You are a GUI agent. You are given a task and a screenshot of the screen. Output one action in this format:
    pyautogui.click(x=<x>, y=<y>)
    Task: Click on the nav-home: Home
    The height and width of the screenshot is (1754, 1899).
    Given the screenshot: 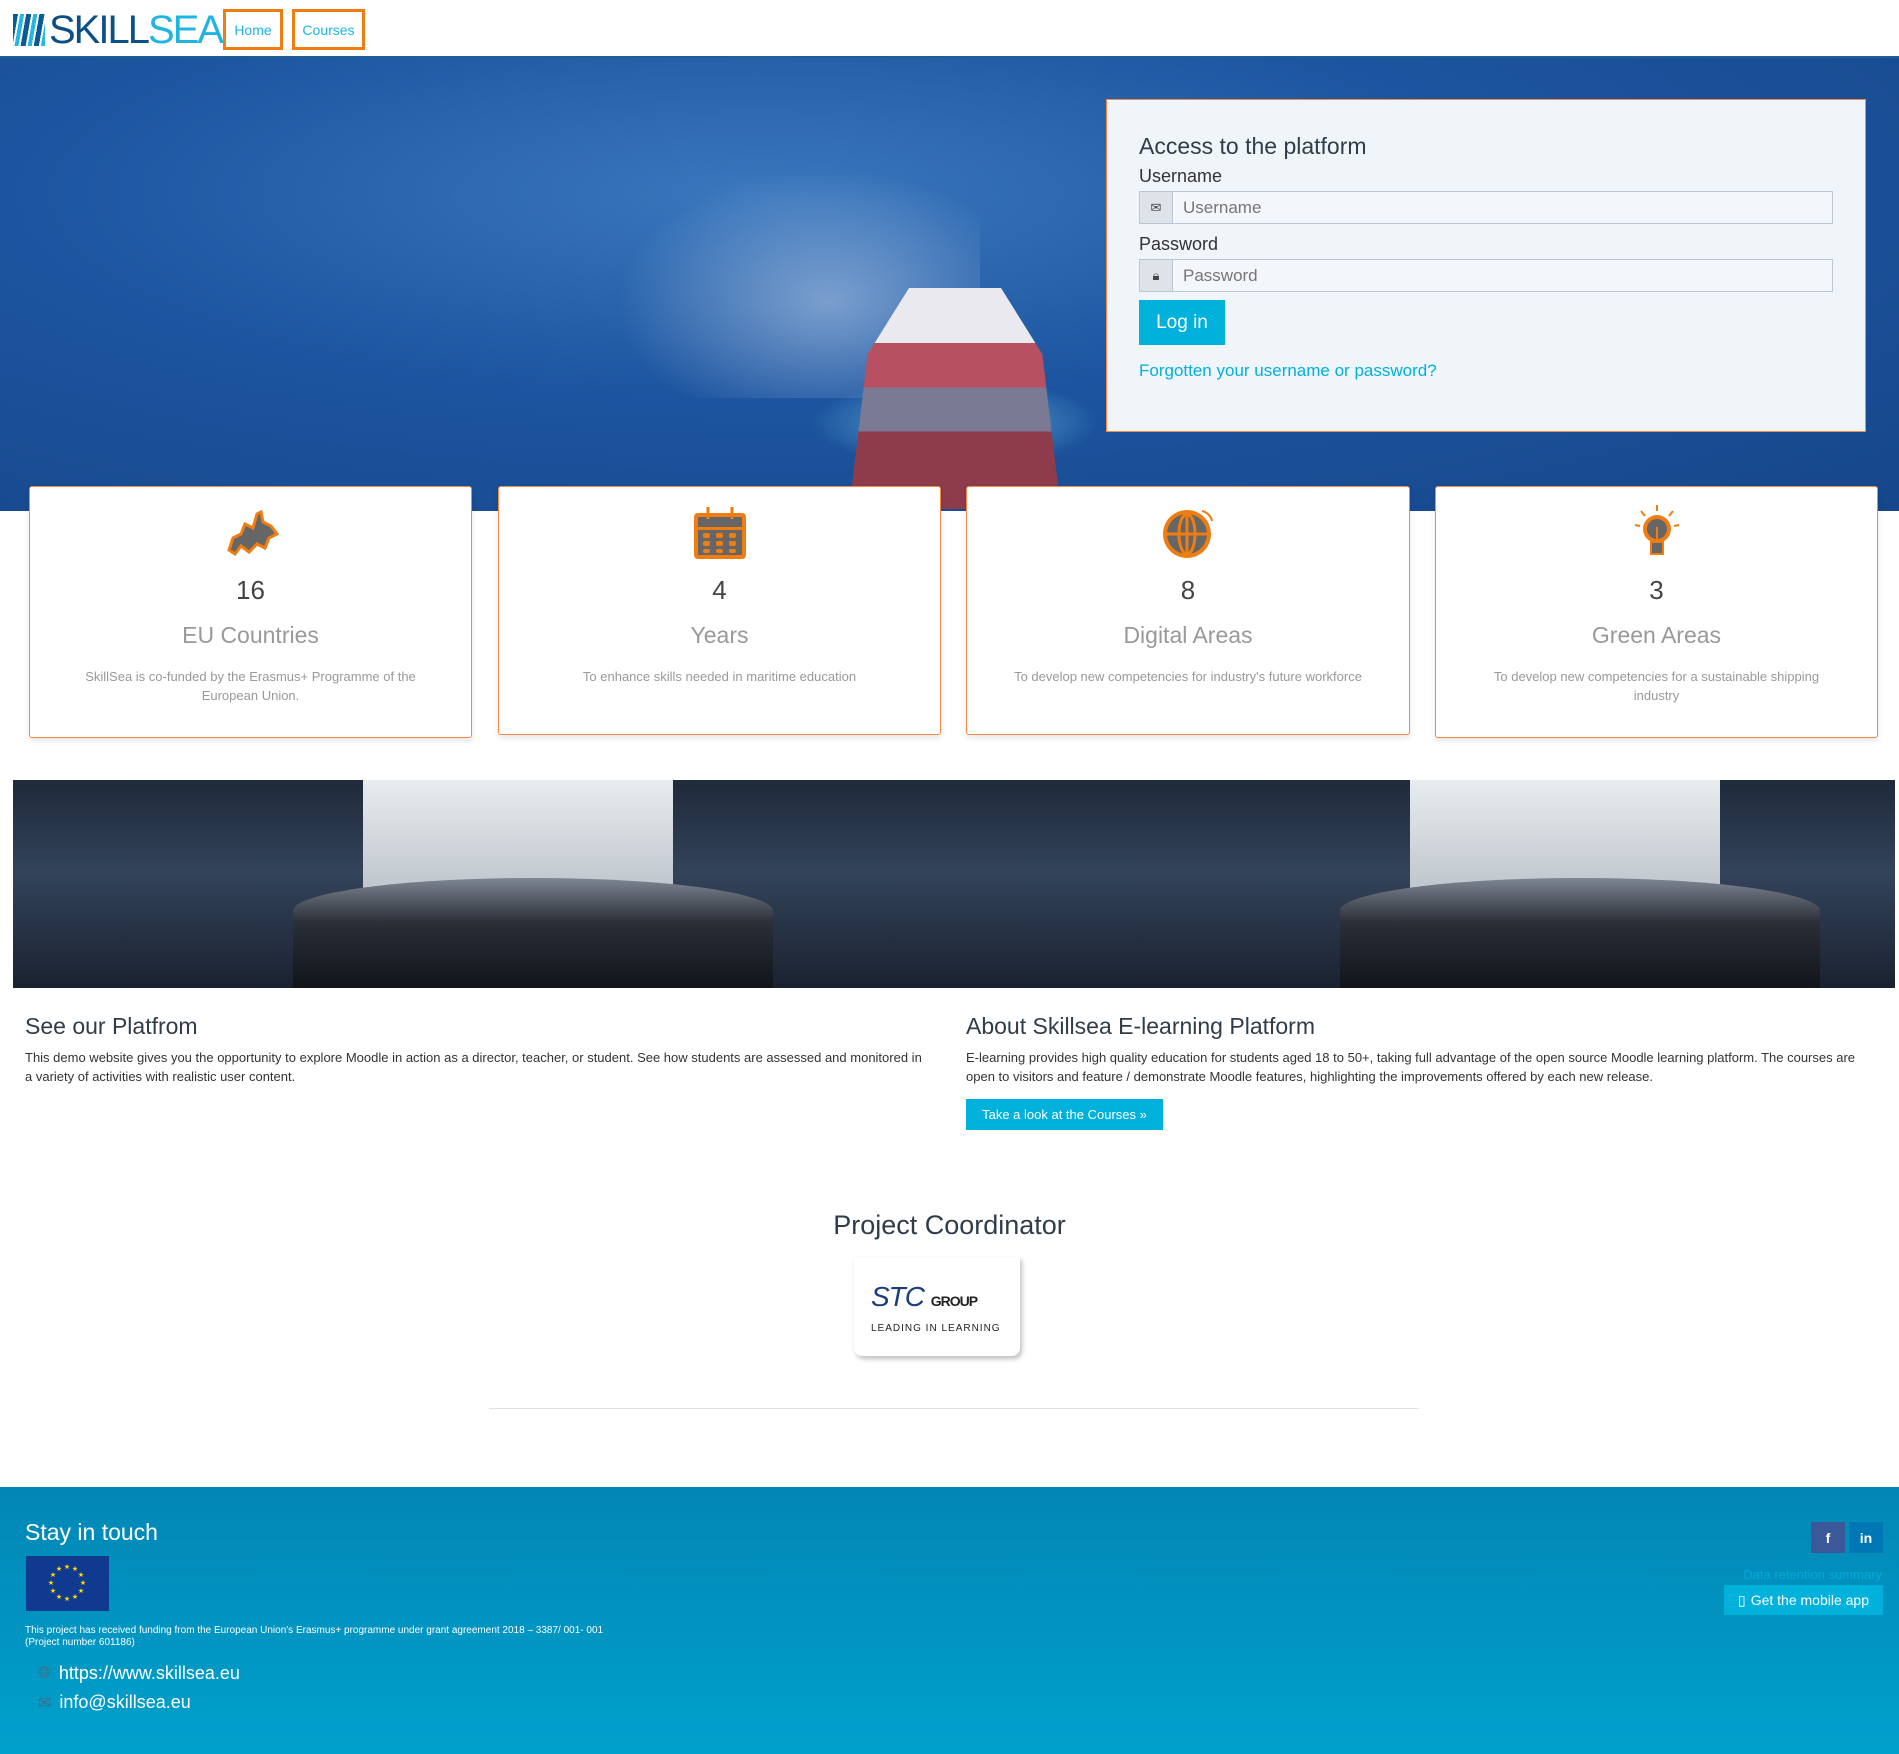 What is the action you would take?
    pyautogui.click(x=253, y=29)
    